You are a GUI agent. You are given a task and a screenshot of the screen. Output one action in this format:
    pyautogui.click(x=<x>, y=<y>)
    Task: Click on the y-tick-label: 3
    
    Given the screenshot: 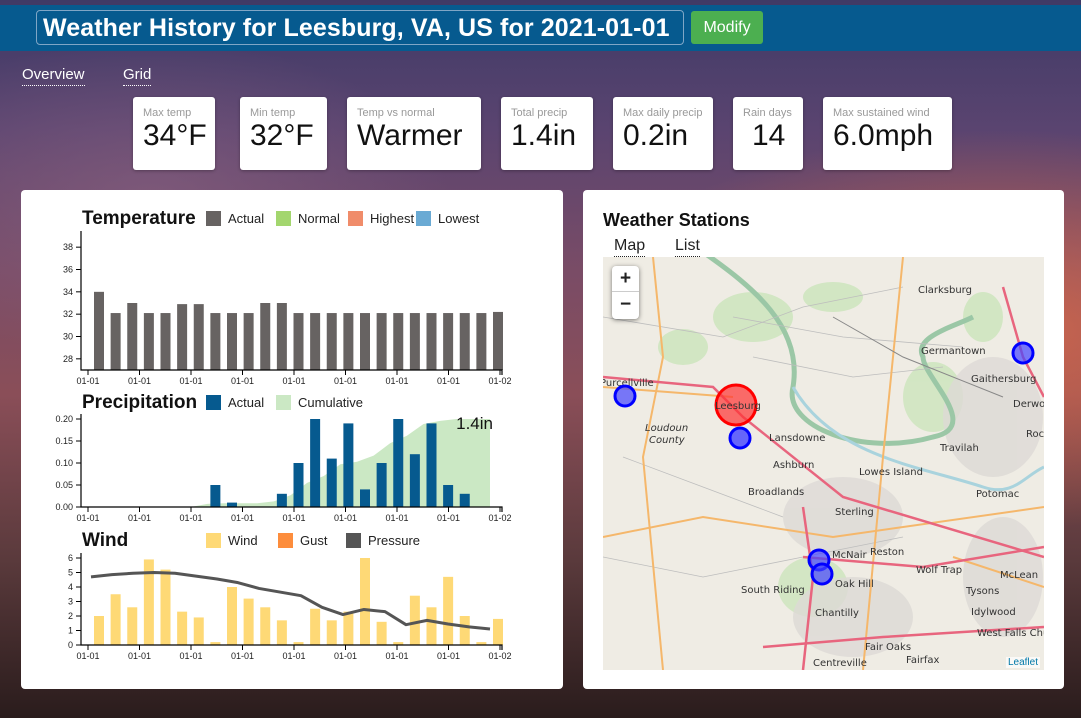 What is the action you would take?
    pyautogui.click(x=70, y=602)
    